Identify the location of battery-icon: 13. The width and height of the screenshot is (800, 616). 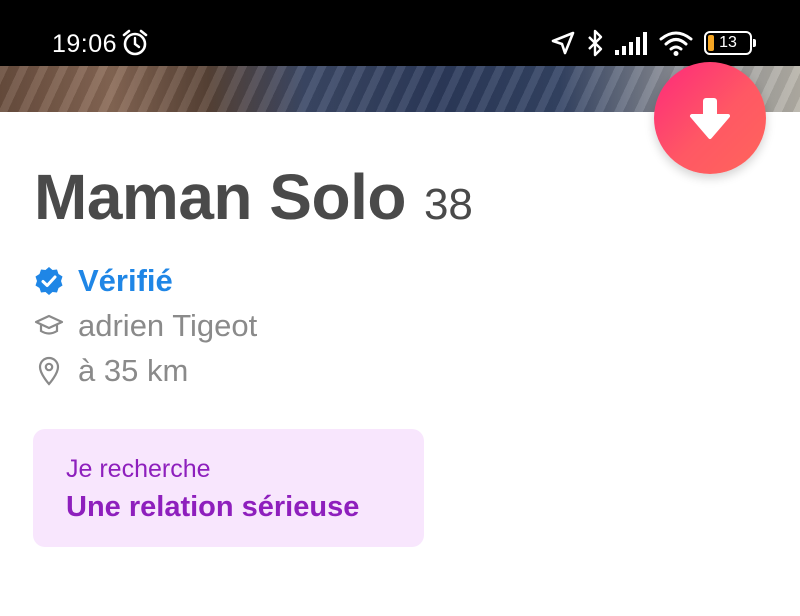
(730, 43).